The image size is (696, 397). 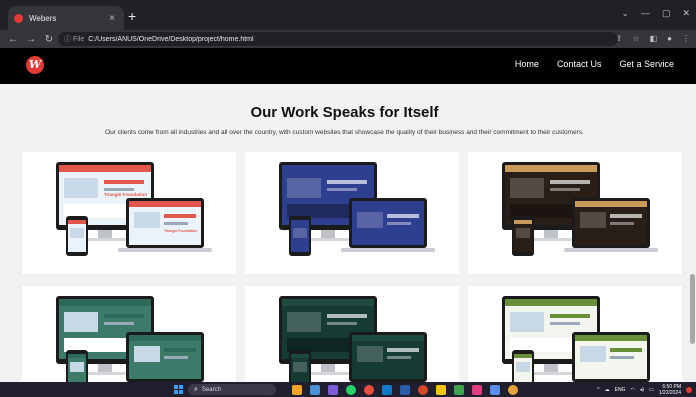 I want to click on taskbar-apps, so click(x=405, y=390).